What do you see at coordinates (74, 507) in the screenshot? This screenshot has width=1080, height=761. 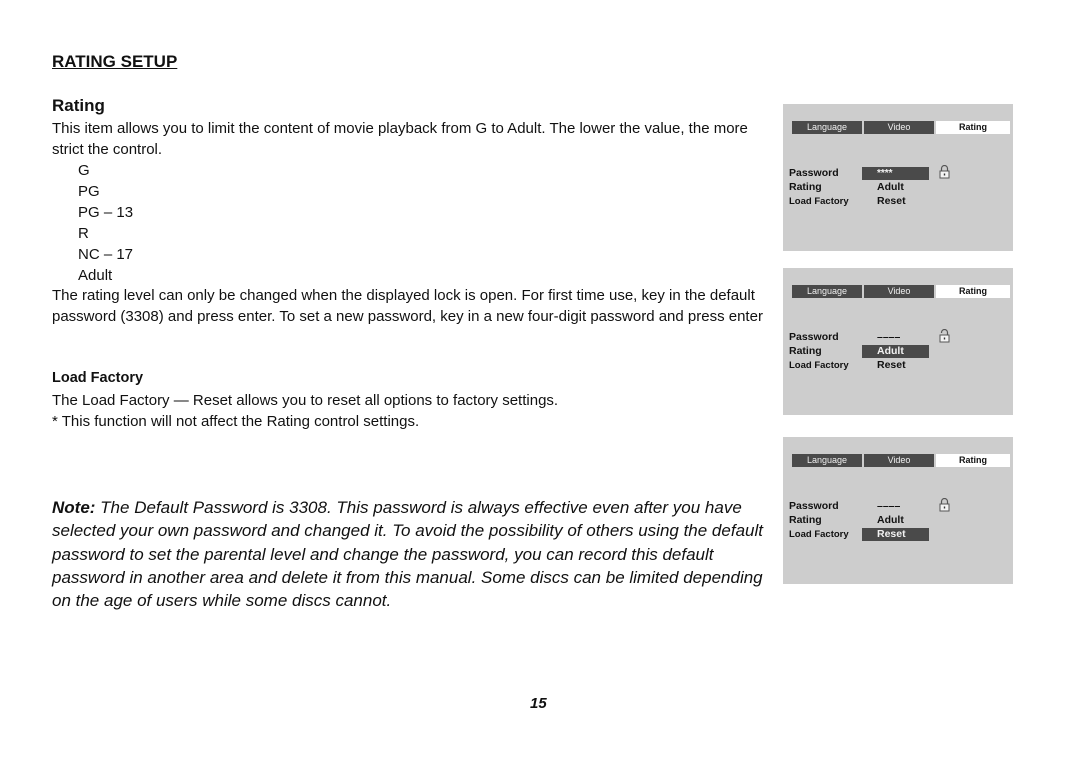 I see `note-label: Note:` at bounding box center [74, 507].